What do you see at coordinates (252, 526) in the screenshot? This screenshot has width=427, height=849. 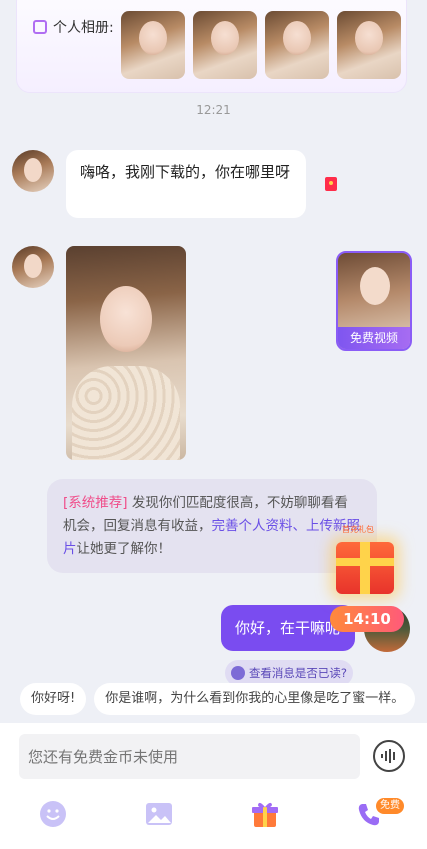 I see `complete-profile-link: 完善个人资料` at bounding box center [252, 526].